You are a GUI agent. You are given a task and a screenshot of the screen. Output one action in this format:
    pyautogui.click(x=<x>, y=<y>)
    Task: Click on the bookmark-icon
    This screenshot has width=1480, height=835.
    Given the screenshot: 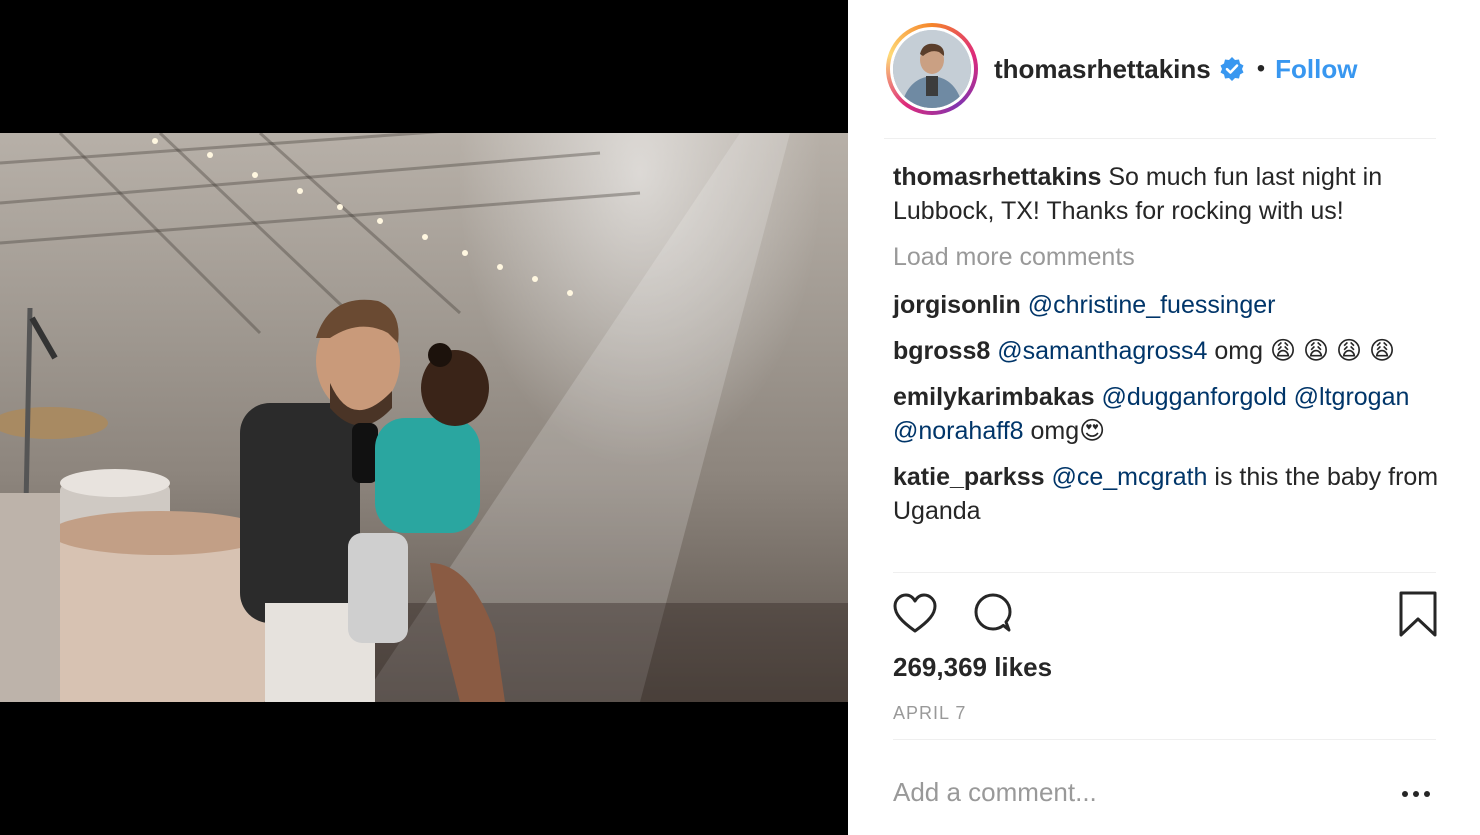 What is the action you would take?
    pyautogui.click(x=1418, y=614)
    